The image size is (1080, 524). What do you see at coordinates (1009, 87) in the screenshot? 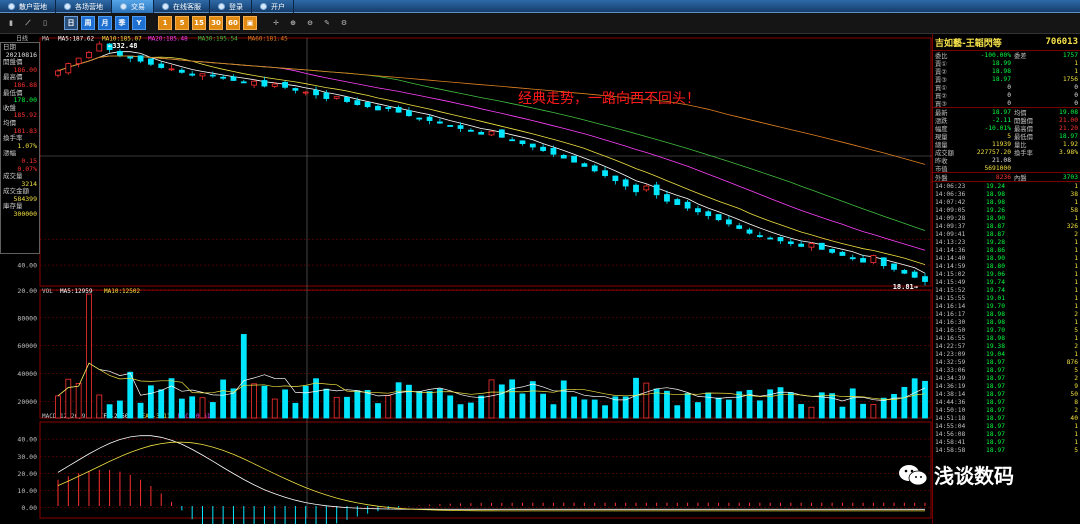
I see `quote-value: 0` at bounding box center [1009, 87].